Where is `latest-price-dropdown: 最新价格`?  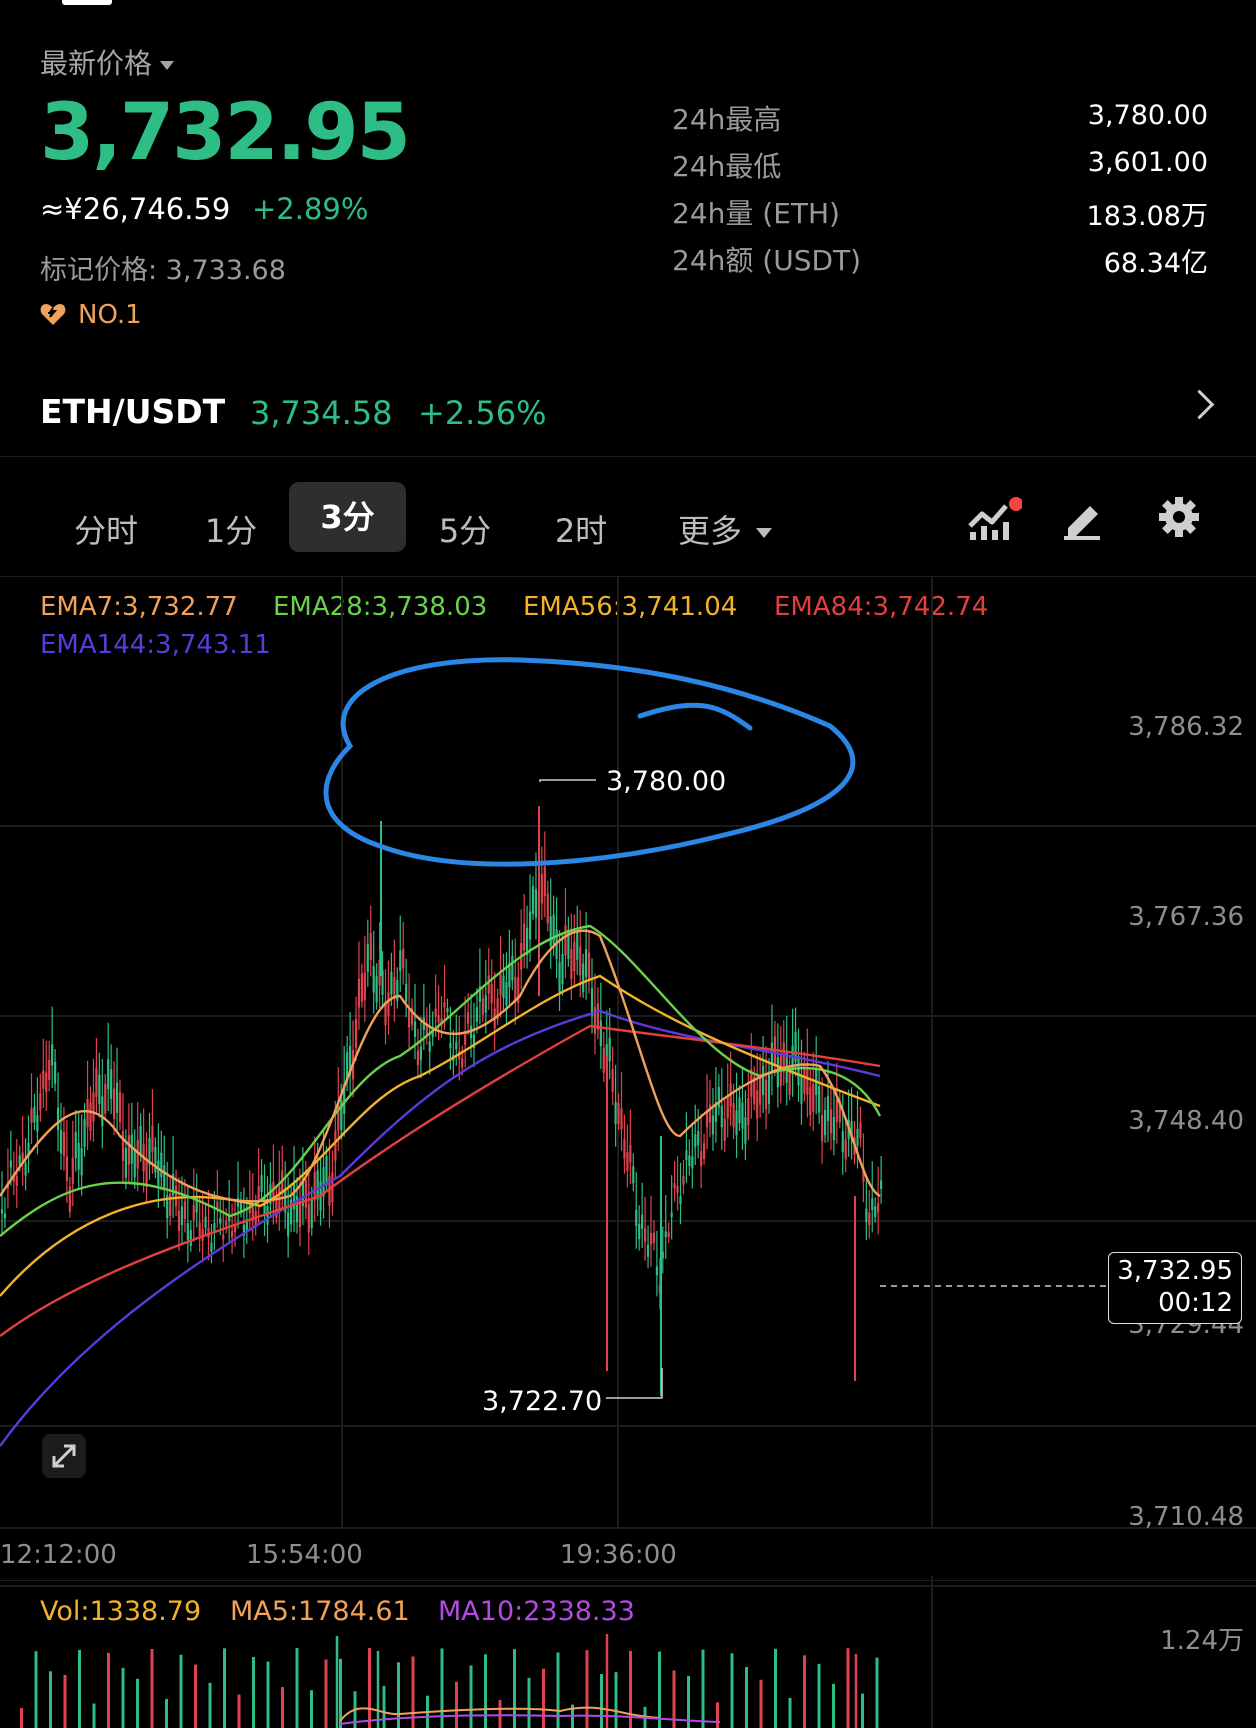 latest-price-dropdown: 最新价格 is located at coordinates (107, 62).